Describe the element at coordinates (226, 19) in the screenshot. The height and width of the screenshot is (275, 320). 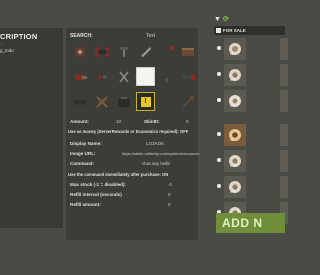
I see `refresh-icon: ⟳` at that location.